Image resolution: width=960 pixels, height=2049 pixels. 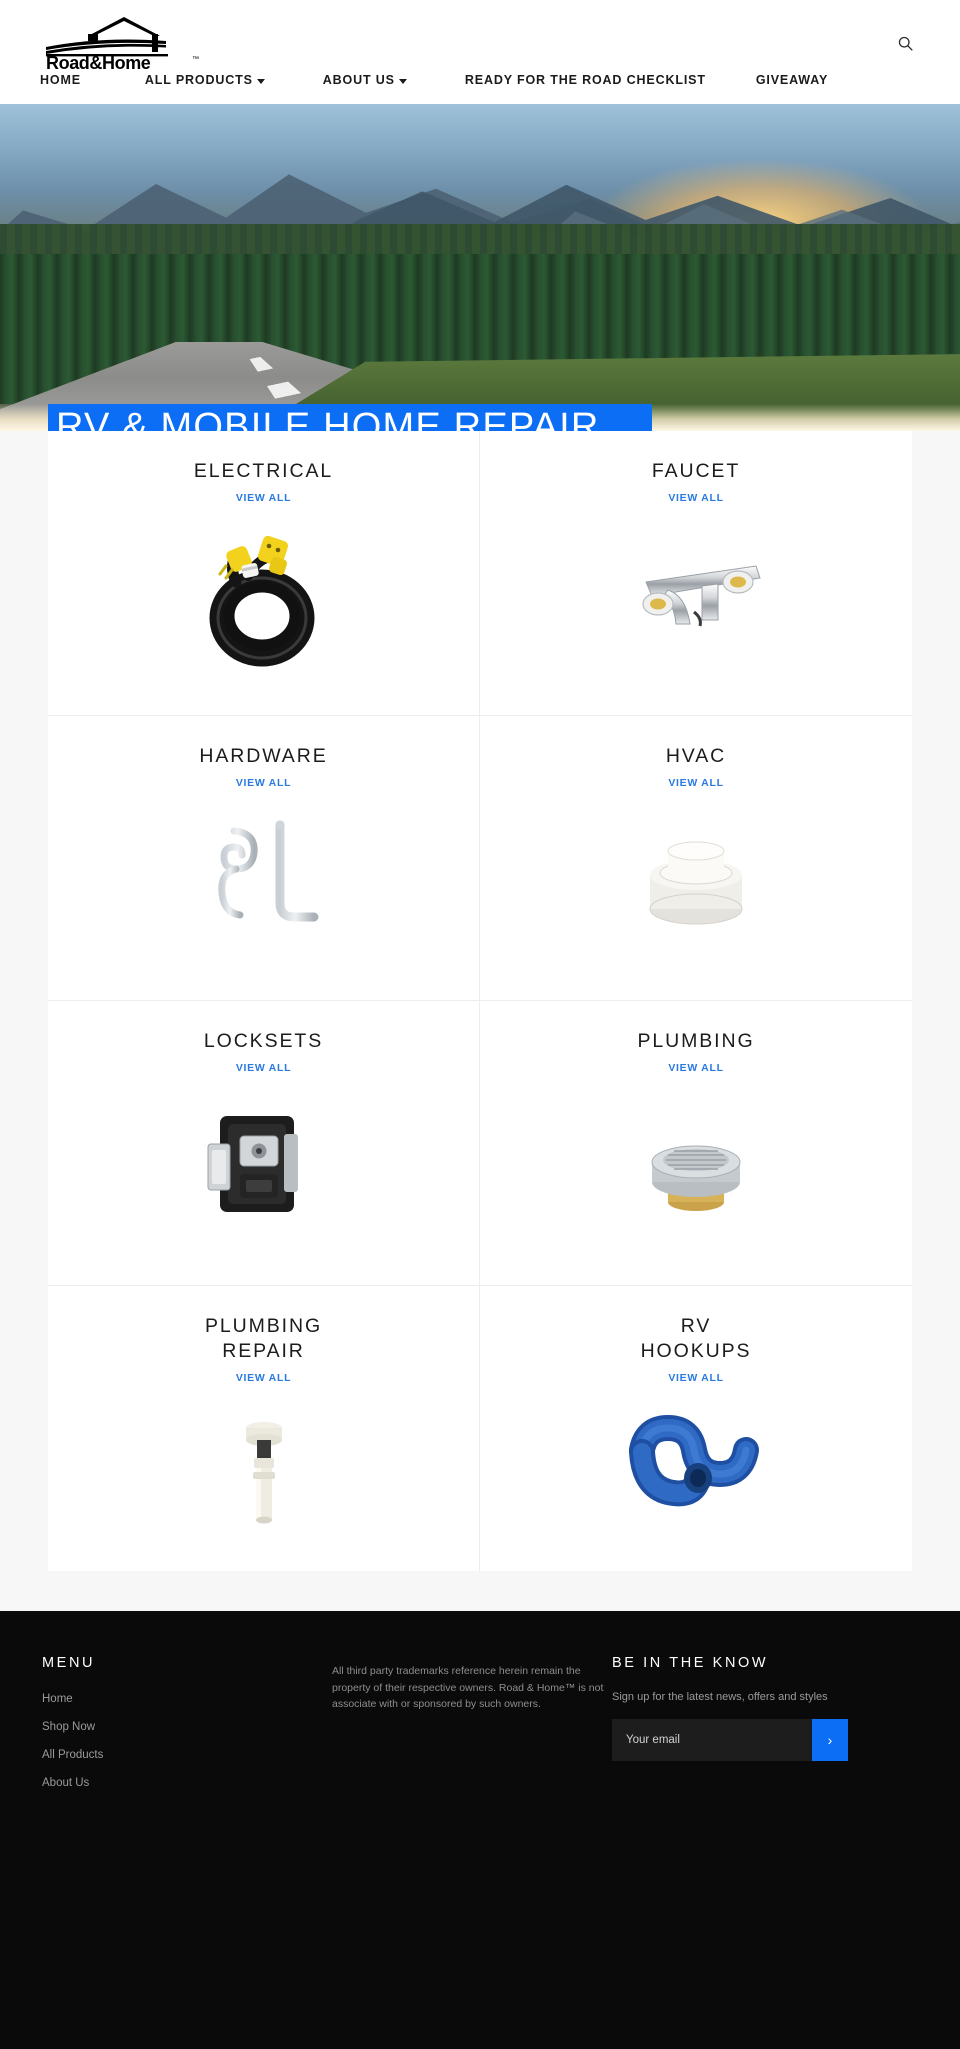 What do you see at coordinates (187, 1727) in the screenshot?
I see `footer-link-shop-now: Shop Now` at bounding box center [187, 1727].